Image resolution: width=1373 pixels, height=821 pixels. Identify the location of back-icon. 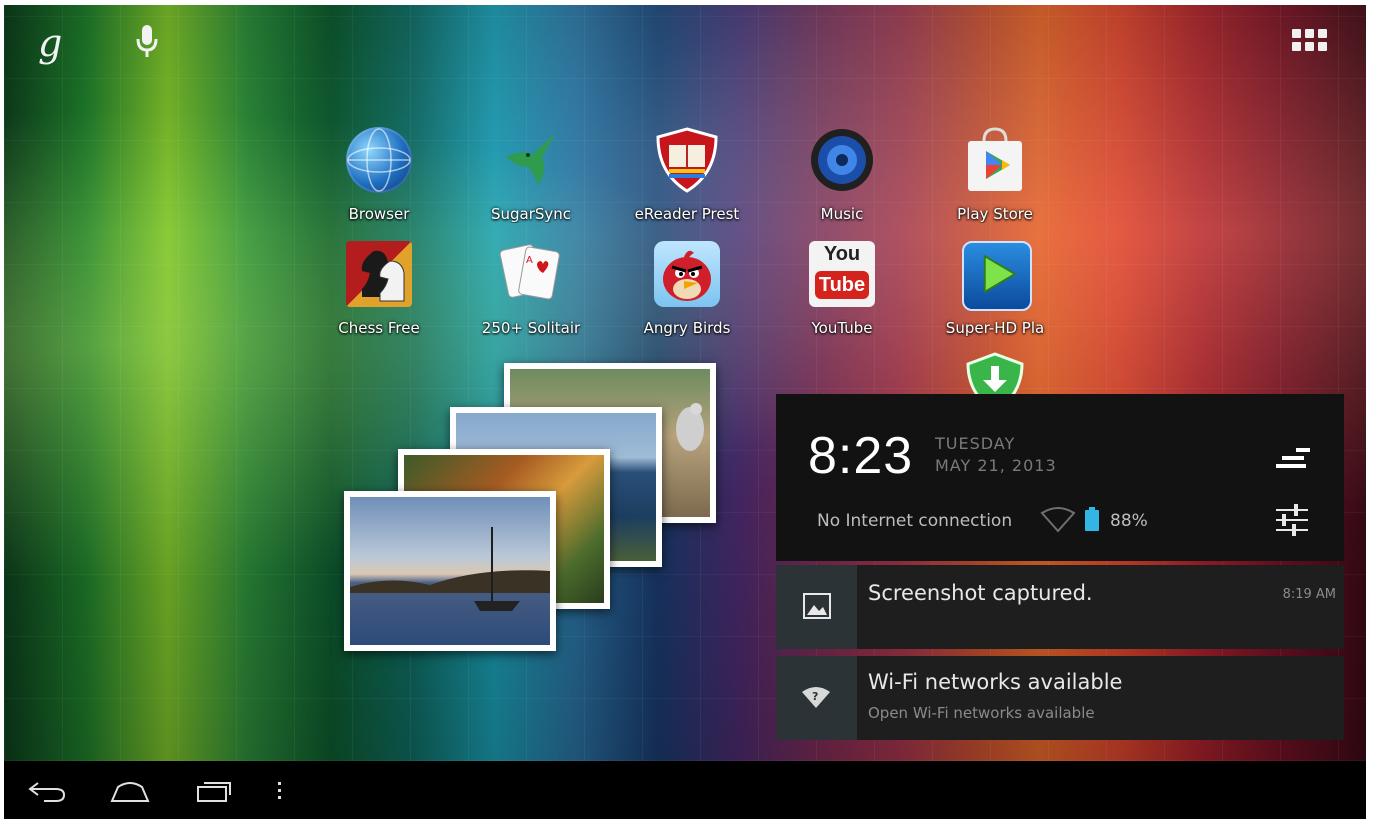
(47, 790).